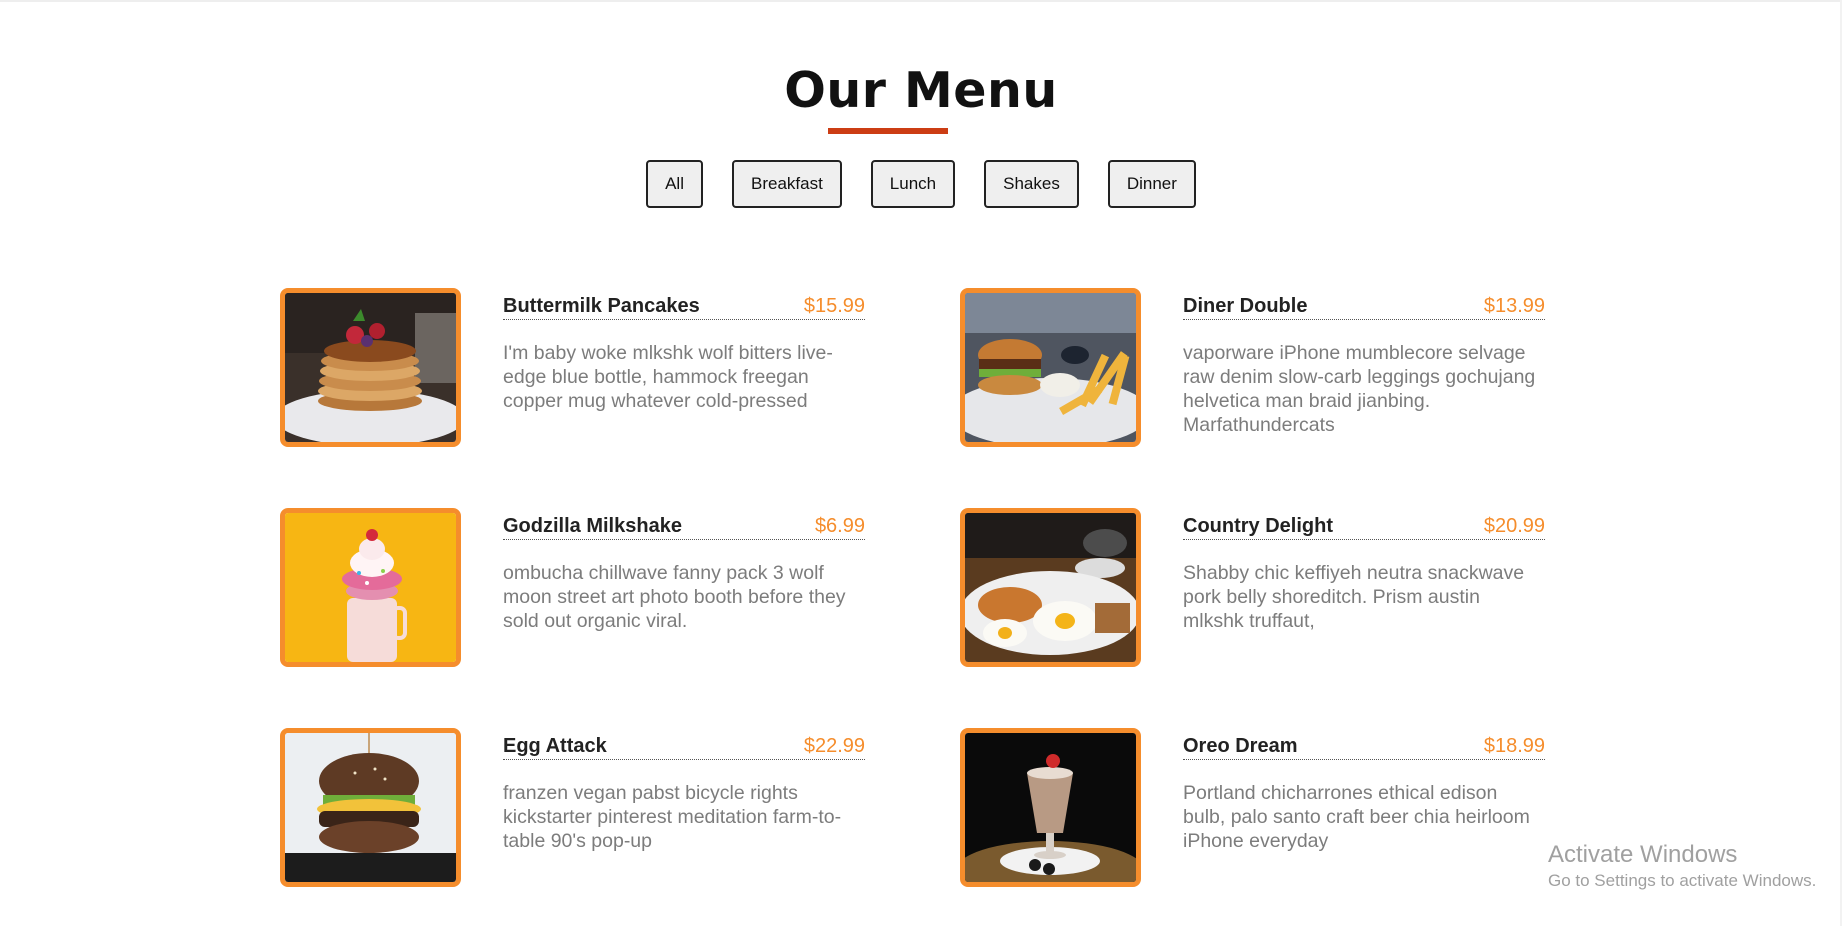  Describe the element at coordinates (834, 306) in the screenshot. I see `item-price: $15.99` at that location.